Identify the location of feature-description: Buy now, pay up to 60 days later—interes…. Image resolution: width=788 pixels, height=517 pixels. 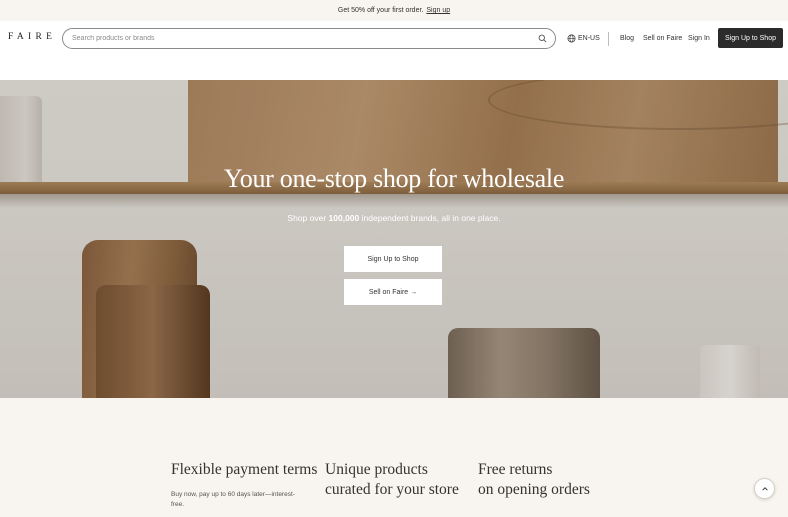
(233, 499).